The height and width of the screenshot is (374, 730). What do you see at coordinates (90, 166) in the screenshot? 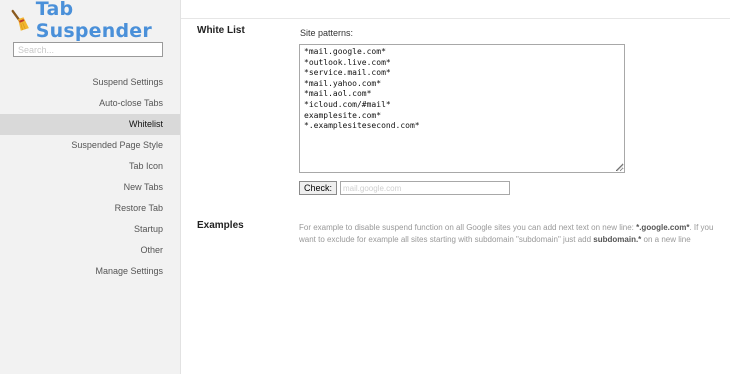
I see `sidebar-item-tab-icon: Tab Icon` at bounding box center [90, 166].